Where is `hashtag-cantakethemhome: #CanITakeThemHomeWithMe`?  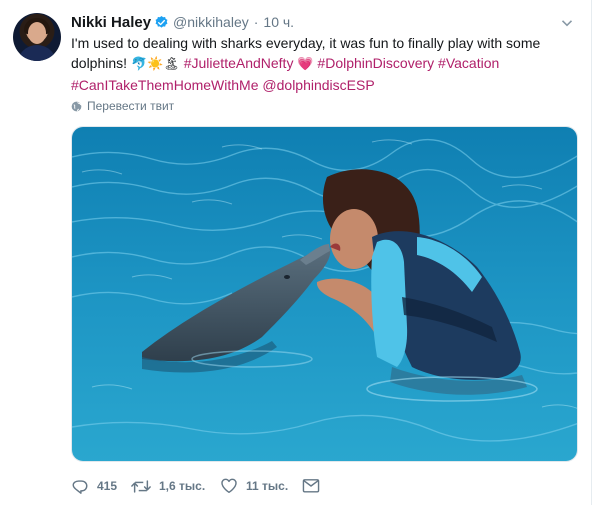
hashtag-cantakethemhome: #CanITakeThemHomeWithMe is located at coordinates (165, 85).